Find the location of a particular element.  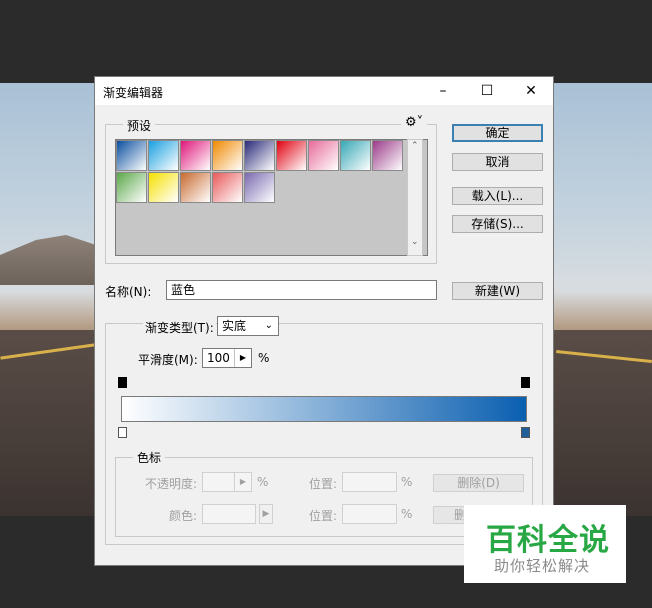

name-label: 名称(N): is located at coordinates (128, 292).